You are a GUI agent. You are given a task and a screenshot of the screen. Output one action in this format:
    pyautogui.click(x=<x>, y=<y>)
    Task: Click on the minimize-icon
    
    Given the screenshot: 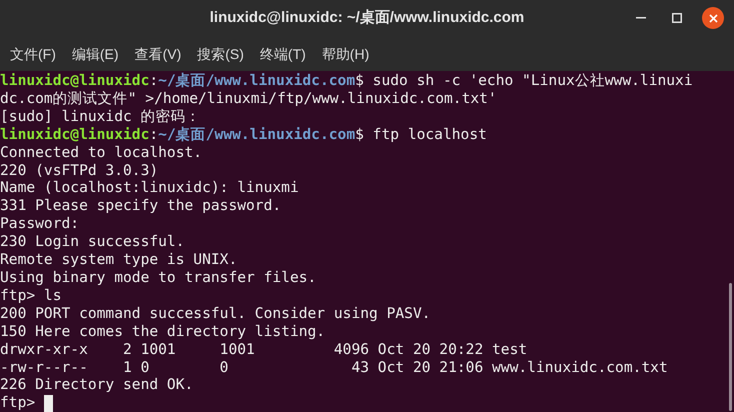 What is the action you would take?
    pyautogui.click(x=641, y=18)
    